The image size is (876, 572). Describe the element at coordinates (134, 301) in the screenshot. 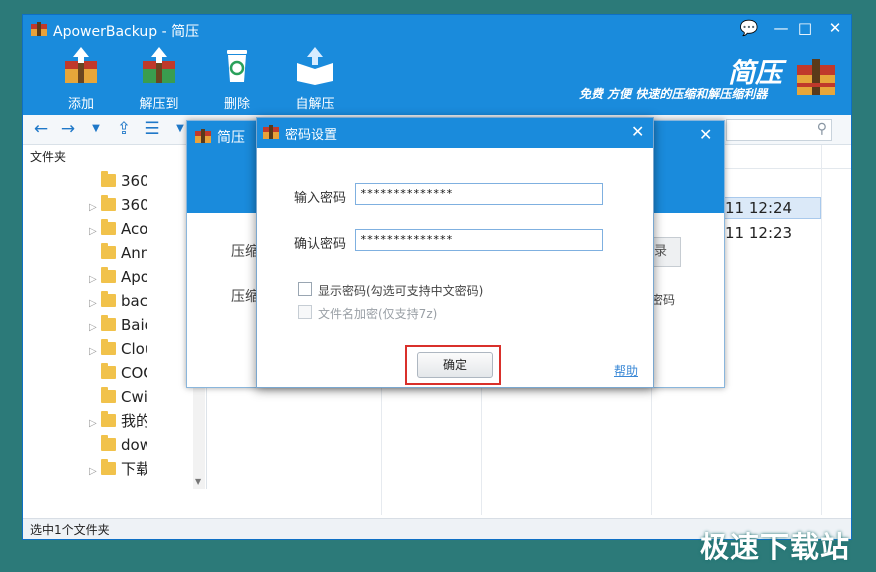

I see `tree-item-label: backup` at that location.